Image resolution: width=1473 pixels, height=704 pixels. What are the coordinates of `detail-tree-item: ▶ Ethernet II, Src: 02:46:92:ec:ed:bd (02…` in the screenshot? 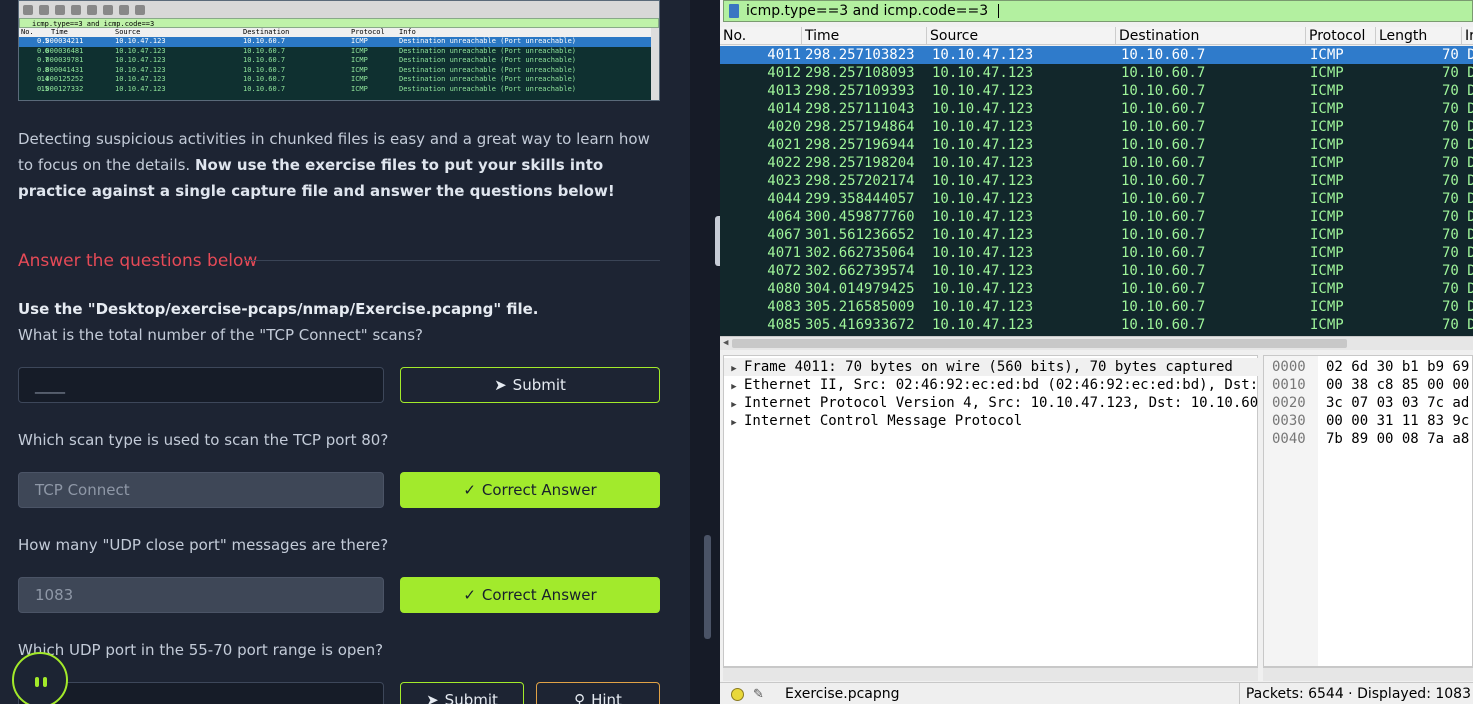 It's located at (991, 385).